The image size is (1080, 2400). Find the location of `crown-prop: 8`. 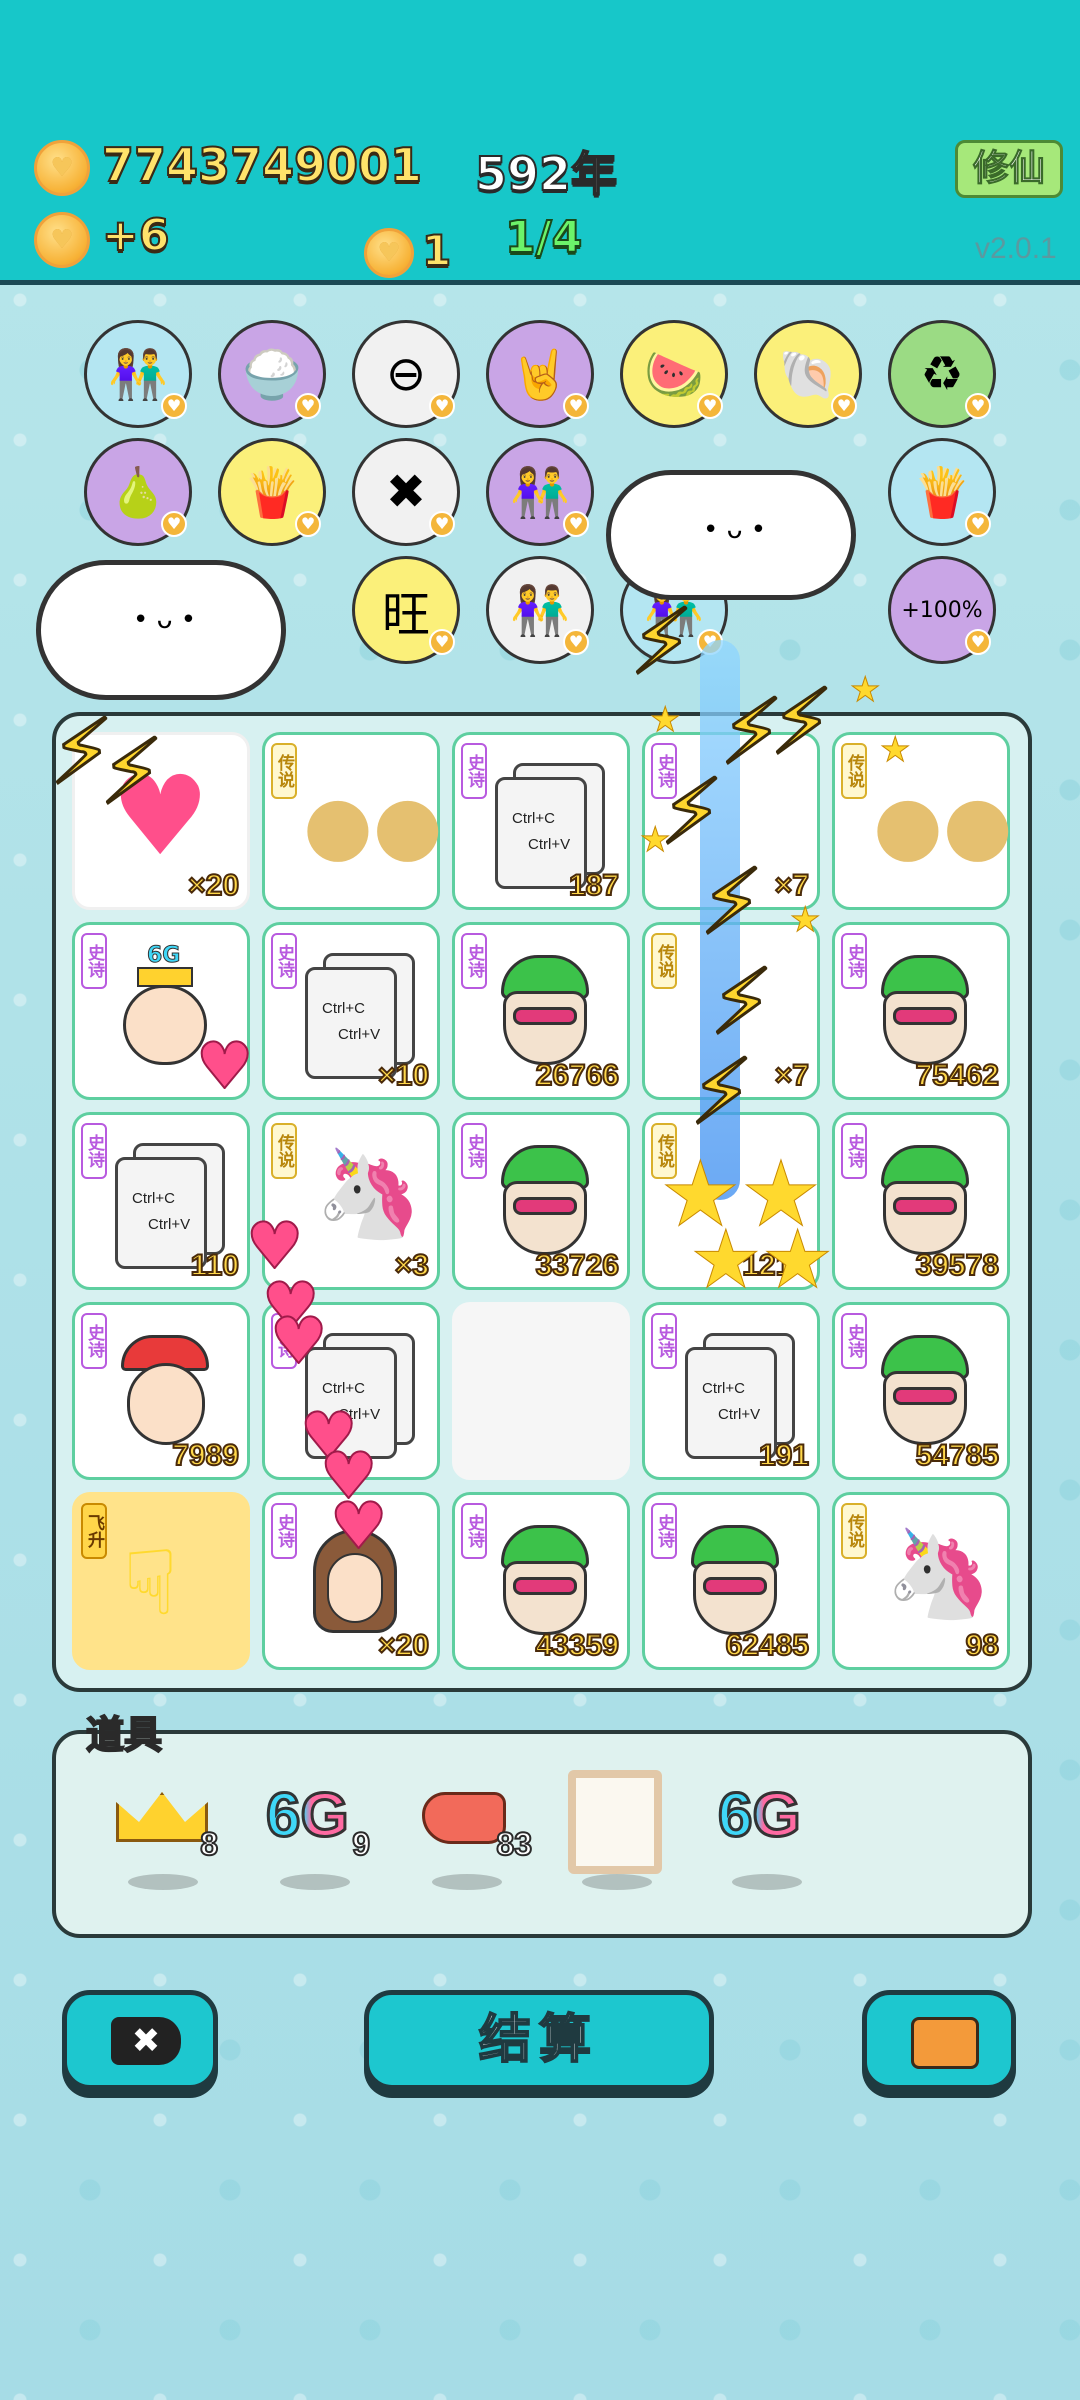

crown-prop: 8 is located at coordinates (163, 1830).